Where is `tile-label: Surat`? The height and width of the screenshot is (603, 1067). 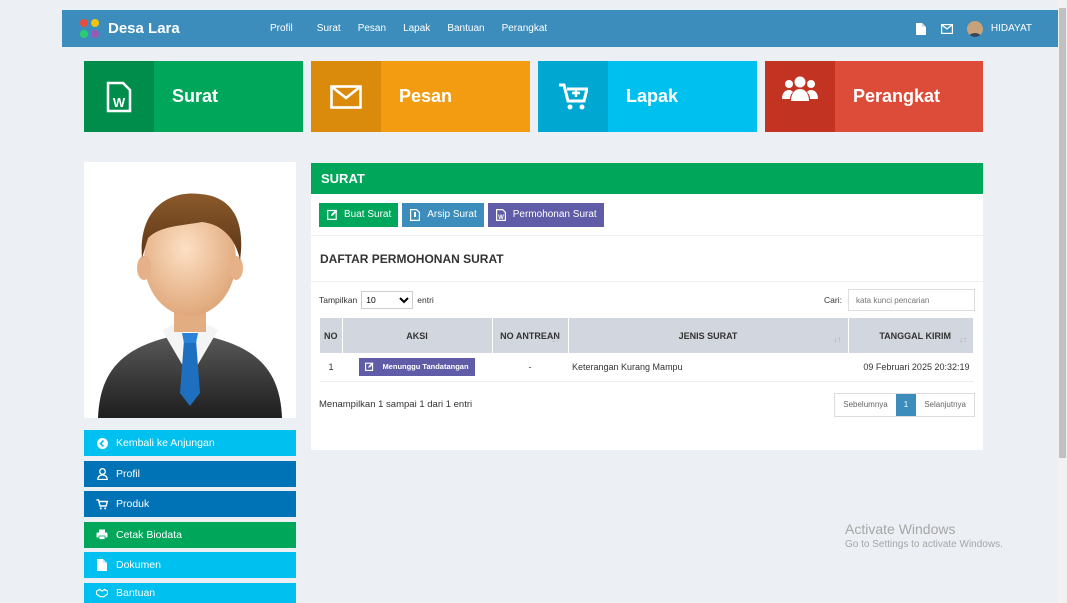
tile-label: Surat is located at coordinates (195, 96).